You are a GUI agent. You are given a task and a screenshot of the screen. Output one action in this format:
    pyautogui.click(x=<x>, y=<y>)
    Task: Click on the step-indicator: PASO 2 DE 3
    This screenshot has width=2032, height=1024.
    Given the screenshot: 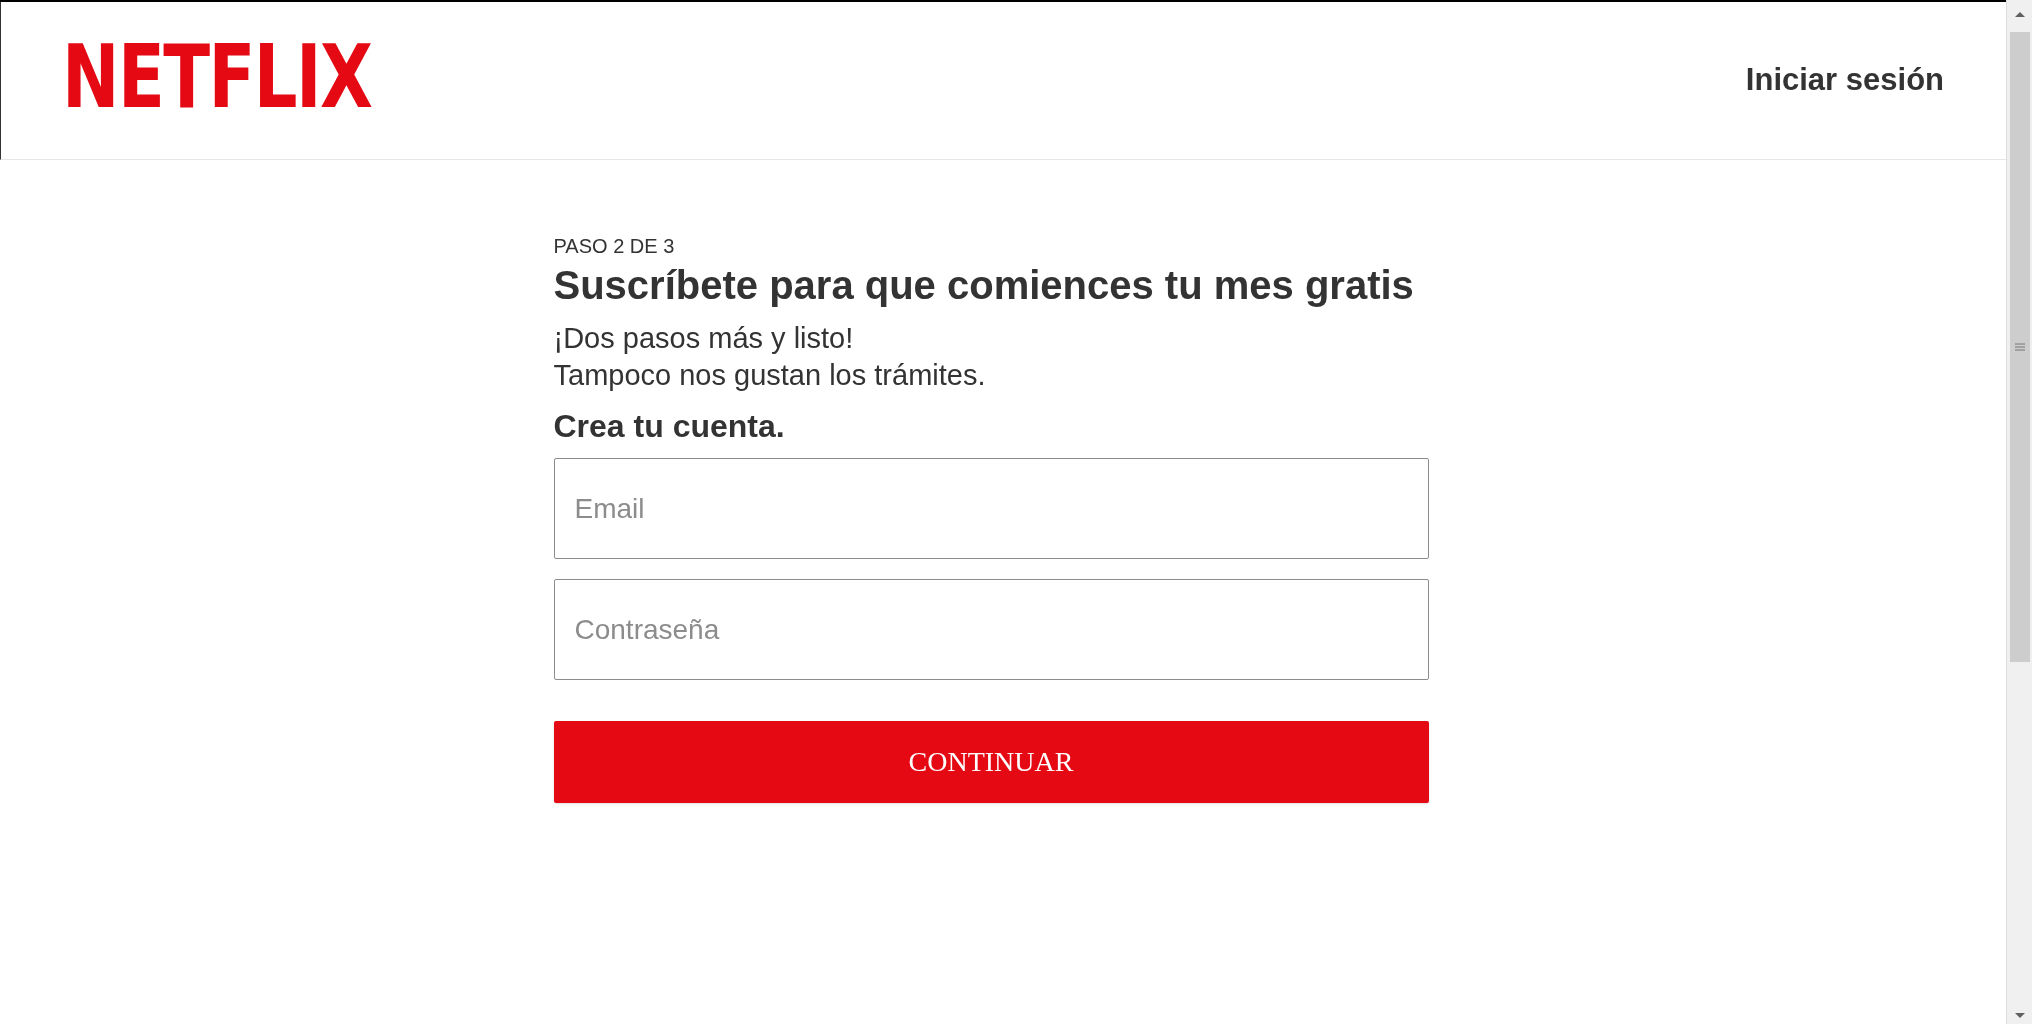 What is the action you would take?
    pyautogui.click(x=614, y=246)
    